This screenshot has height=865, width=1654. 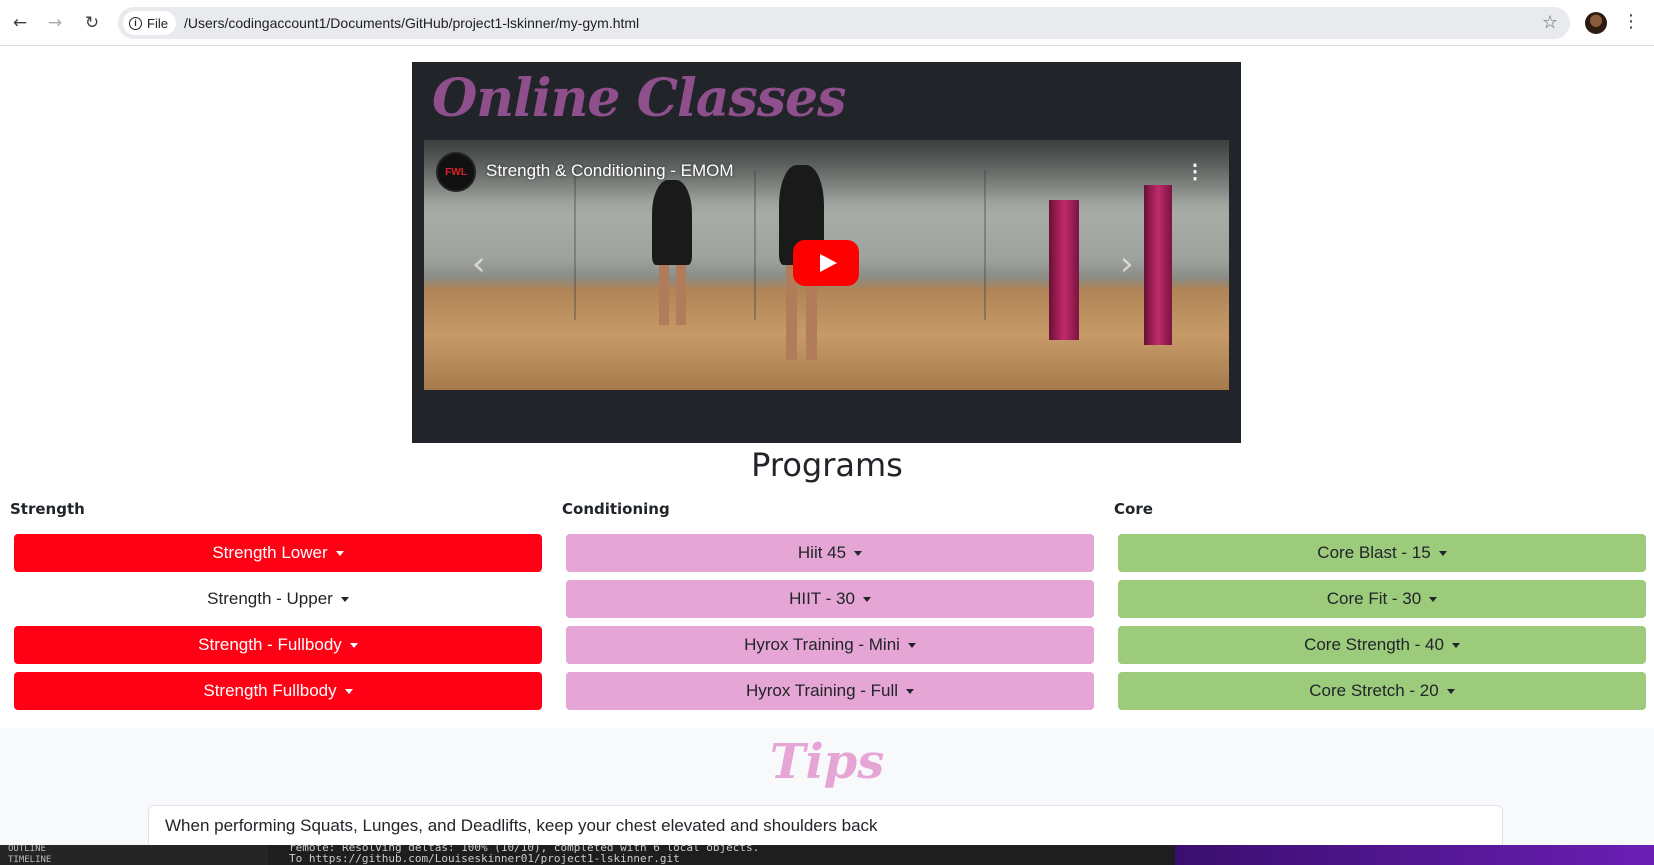 I want to click on forward-icon: →, so click(x=55, y=23).